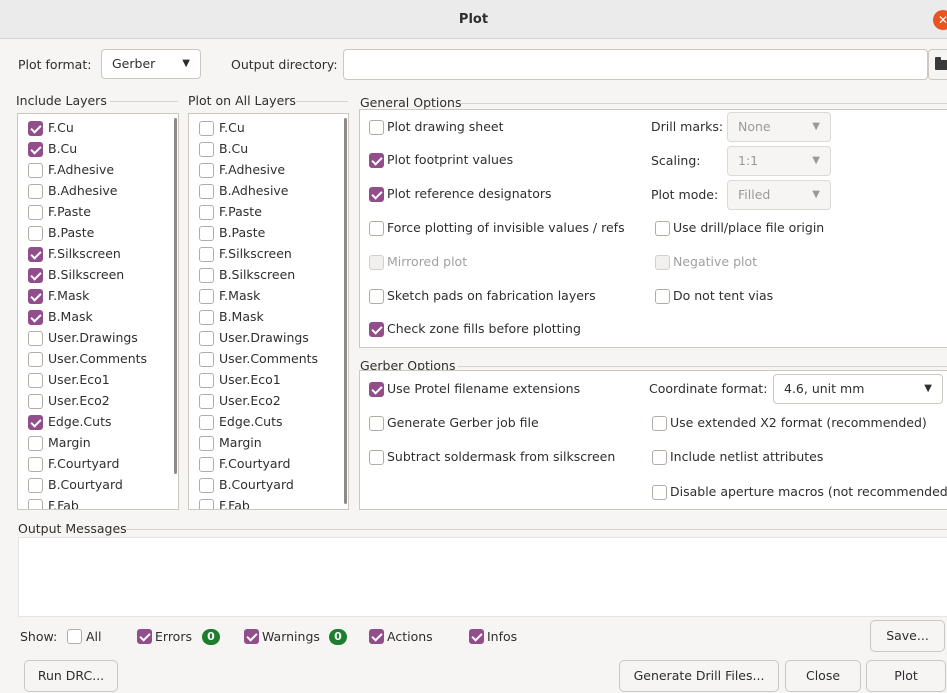  I want to click on close-button: Close, so click(823, 676).